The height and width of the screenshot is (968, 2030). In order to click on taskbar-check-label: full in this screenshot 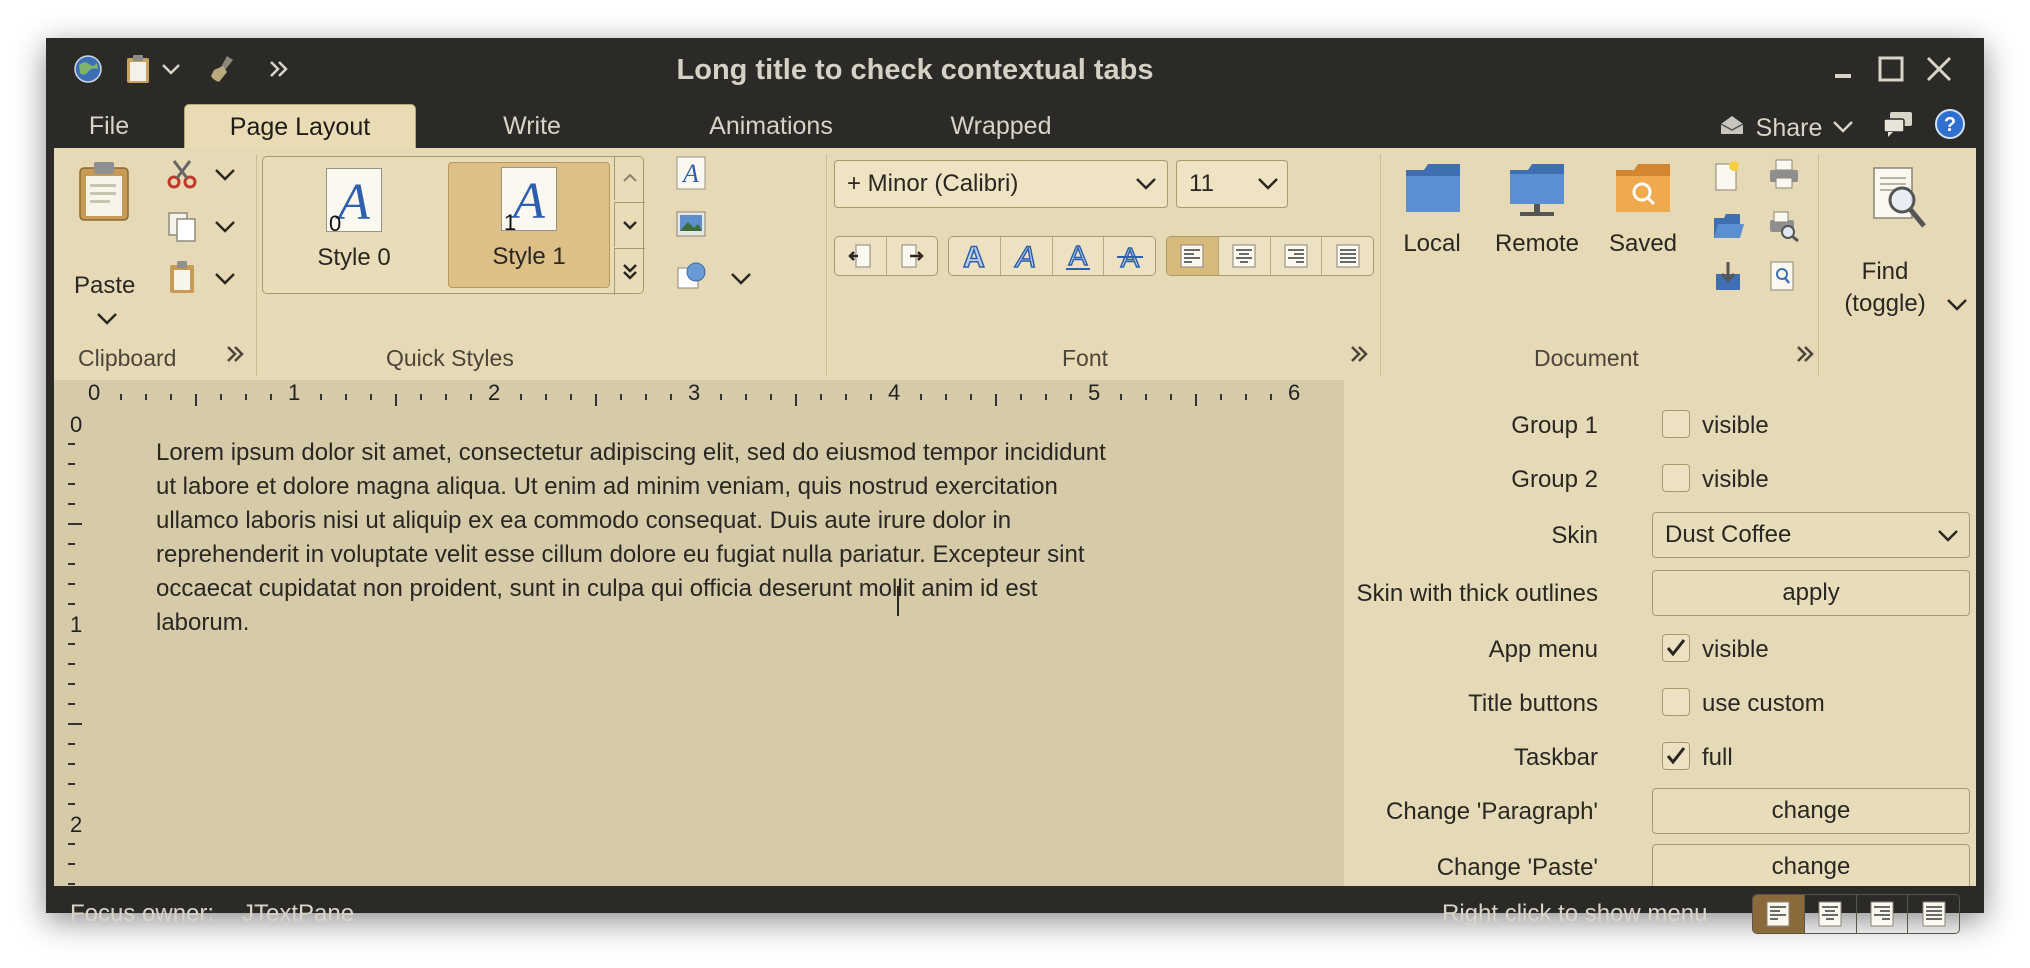, I will do `click(1717, 758)`.